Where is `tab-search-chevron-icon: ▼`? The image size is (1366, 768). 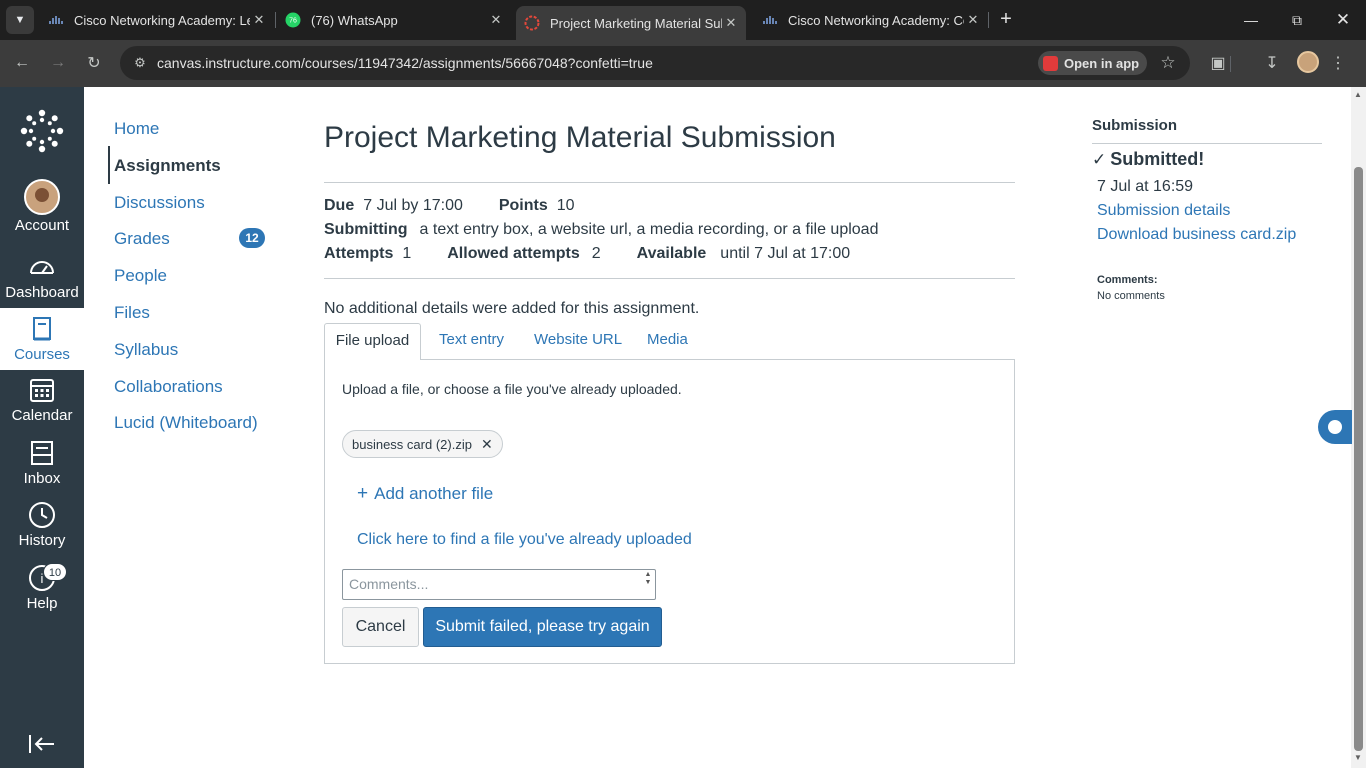
tab-search-chevron-icon: ▼ is located at coordinates (20, 20).